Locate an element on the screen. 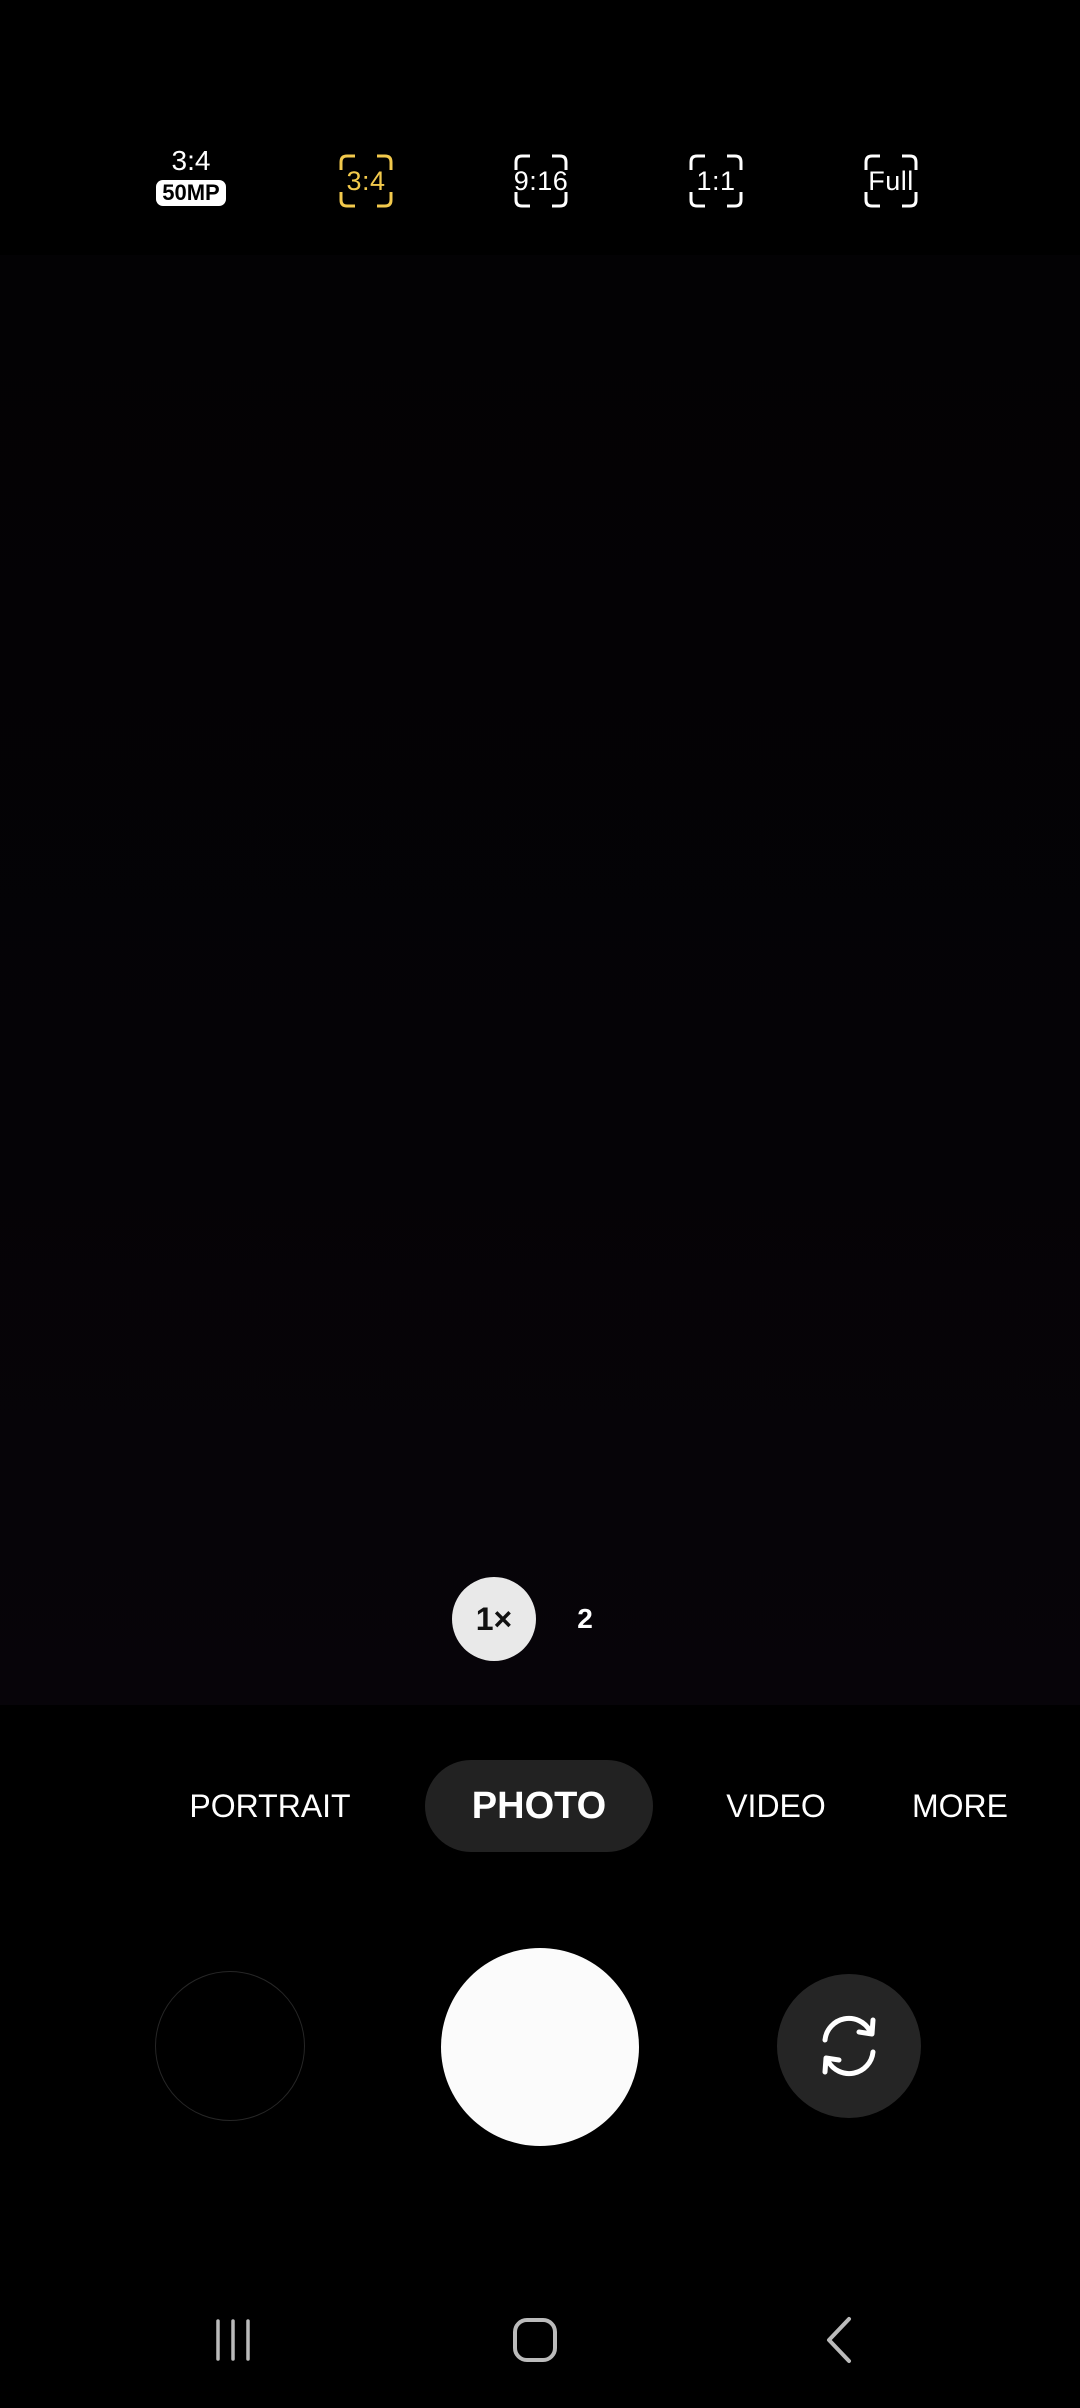 Image resolution: width=1080 pixels, height=2408 pixels. aspect-ratio-bar: 3:4 50MP 3:4 9:16 1:1 Full is located at coordinates (540, 180).